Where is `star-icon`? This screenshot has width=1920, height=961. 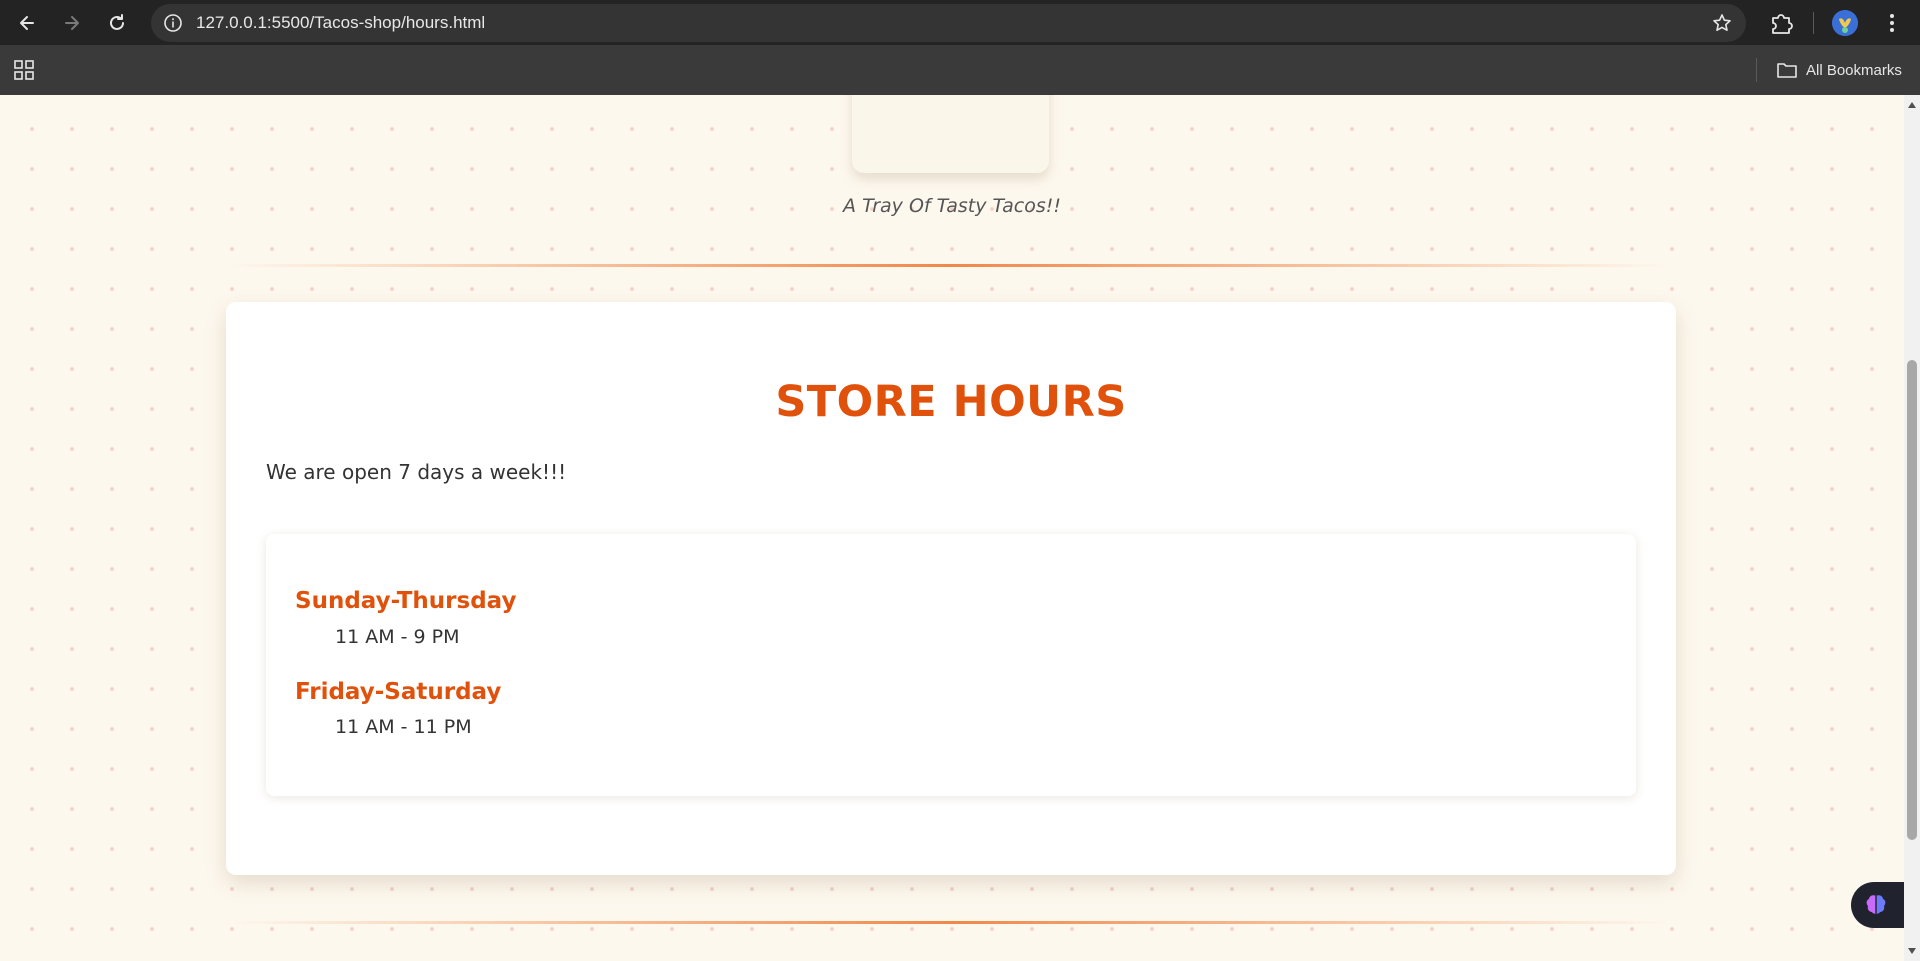
star-icon is located at coordinates (1722, 23).